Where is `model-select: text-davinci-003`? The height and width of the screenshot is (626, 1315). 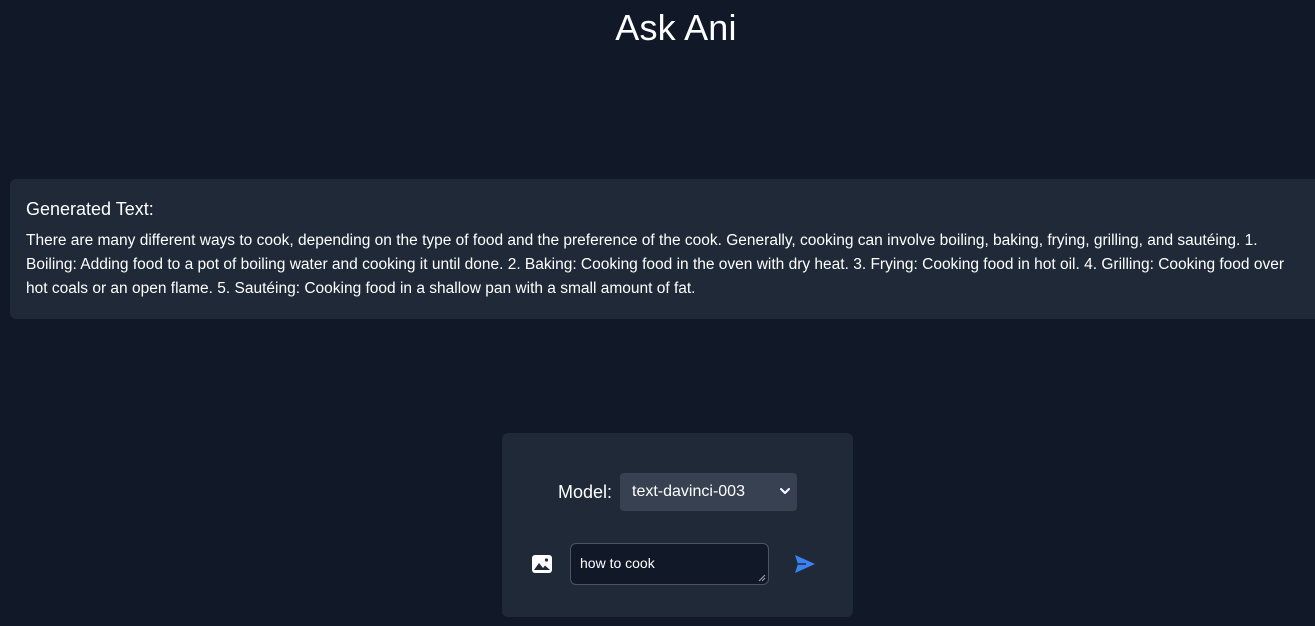 model-select: text-davinci-003 is located at coordinates (709, 492).